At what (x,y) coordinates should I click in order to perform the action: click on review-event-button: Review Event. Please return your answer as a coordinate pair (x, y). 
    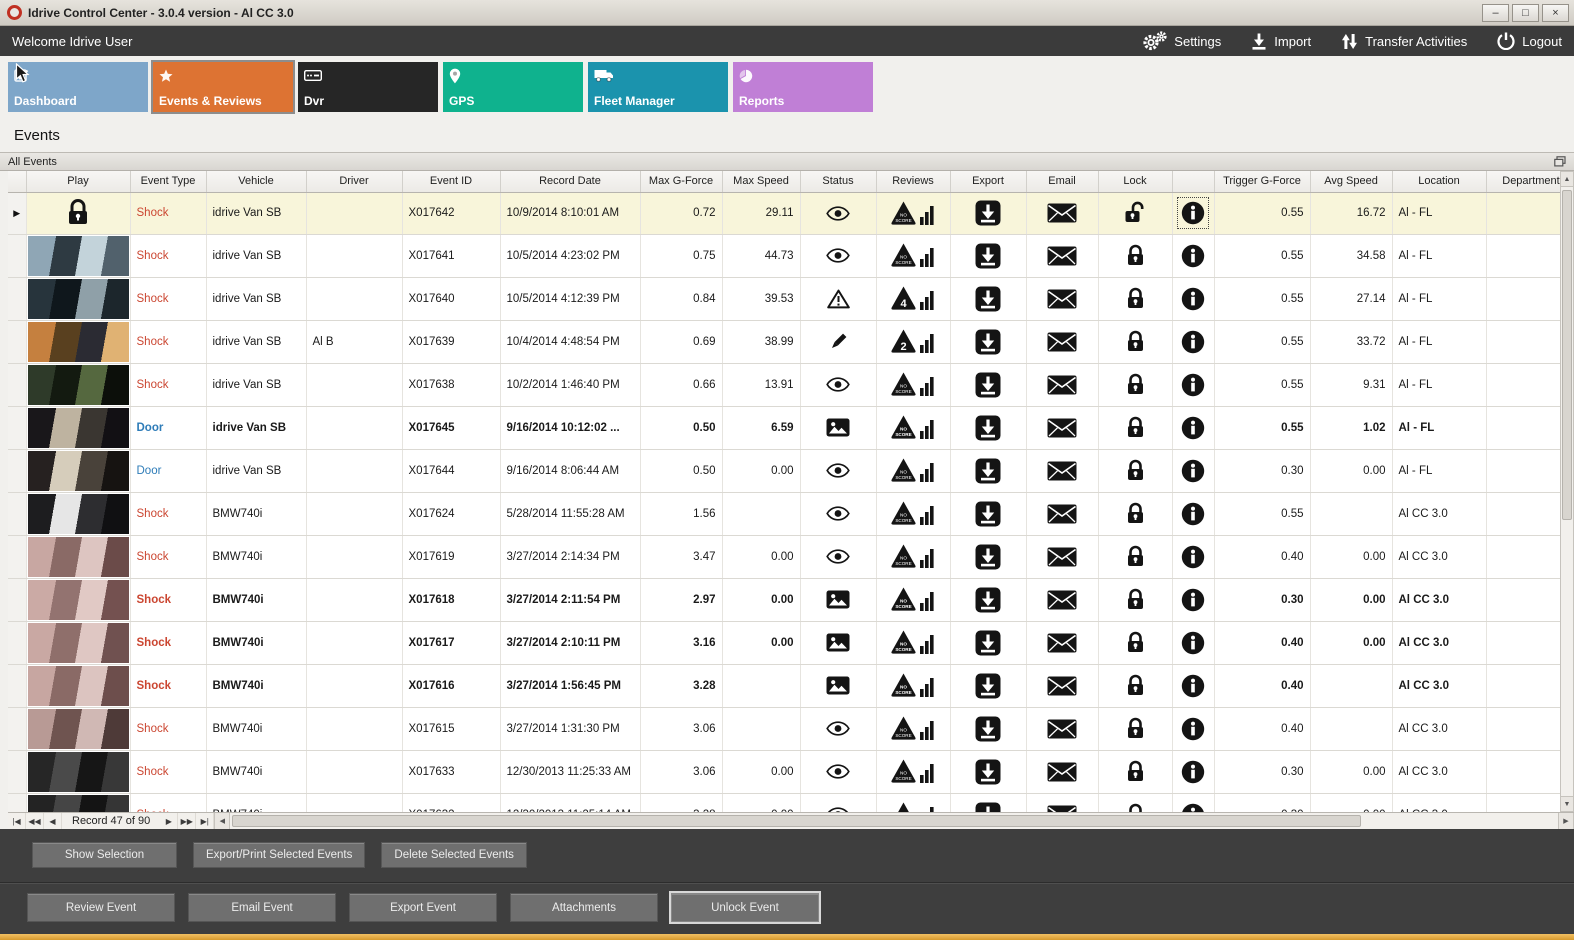
    Looking at the image, I should click on (101, 907).